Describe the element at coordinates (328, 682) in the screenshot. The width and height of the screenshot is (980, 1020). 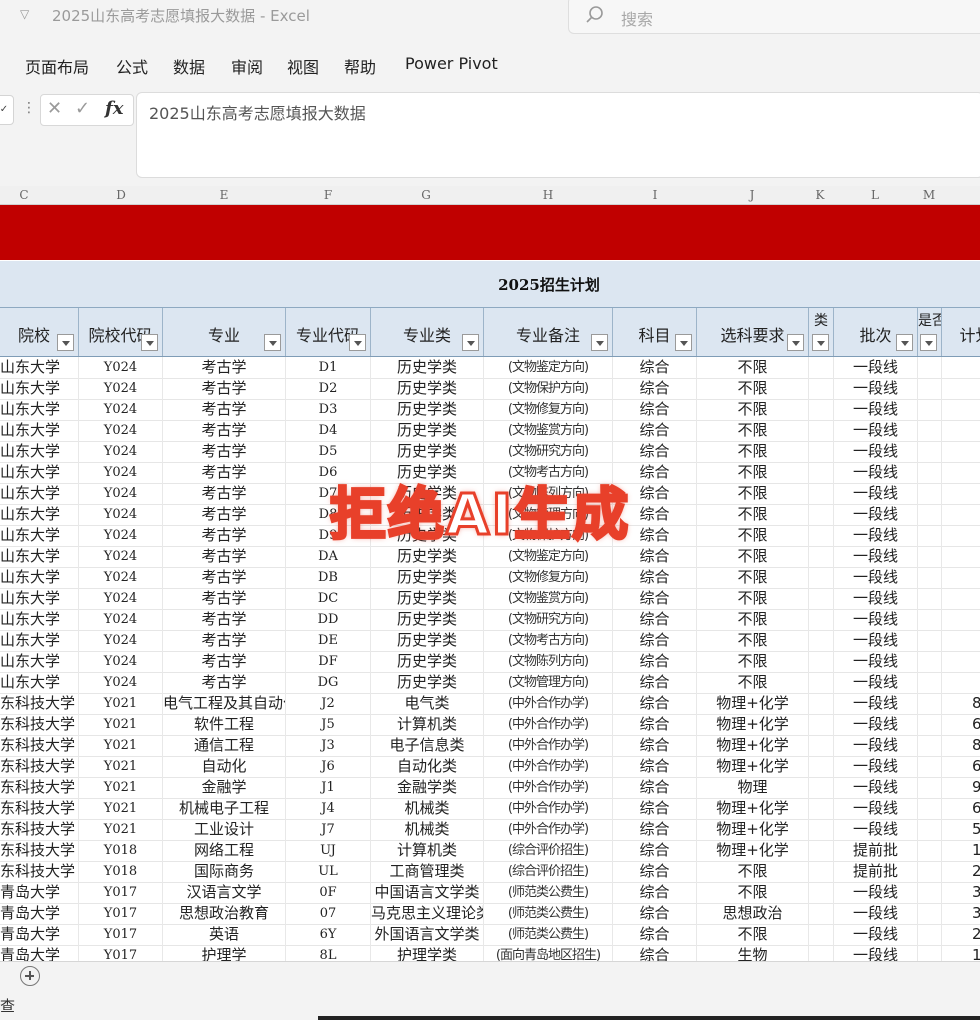
I see `table-cell: DG` at that location.